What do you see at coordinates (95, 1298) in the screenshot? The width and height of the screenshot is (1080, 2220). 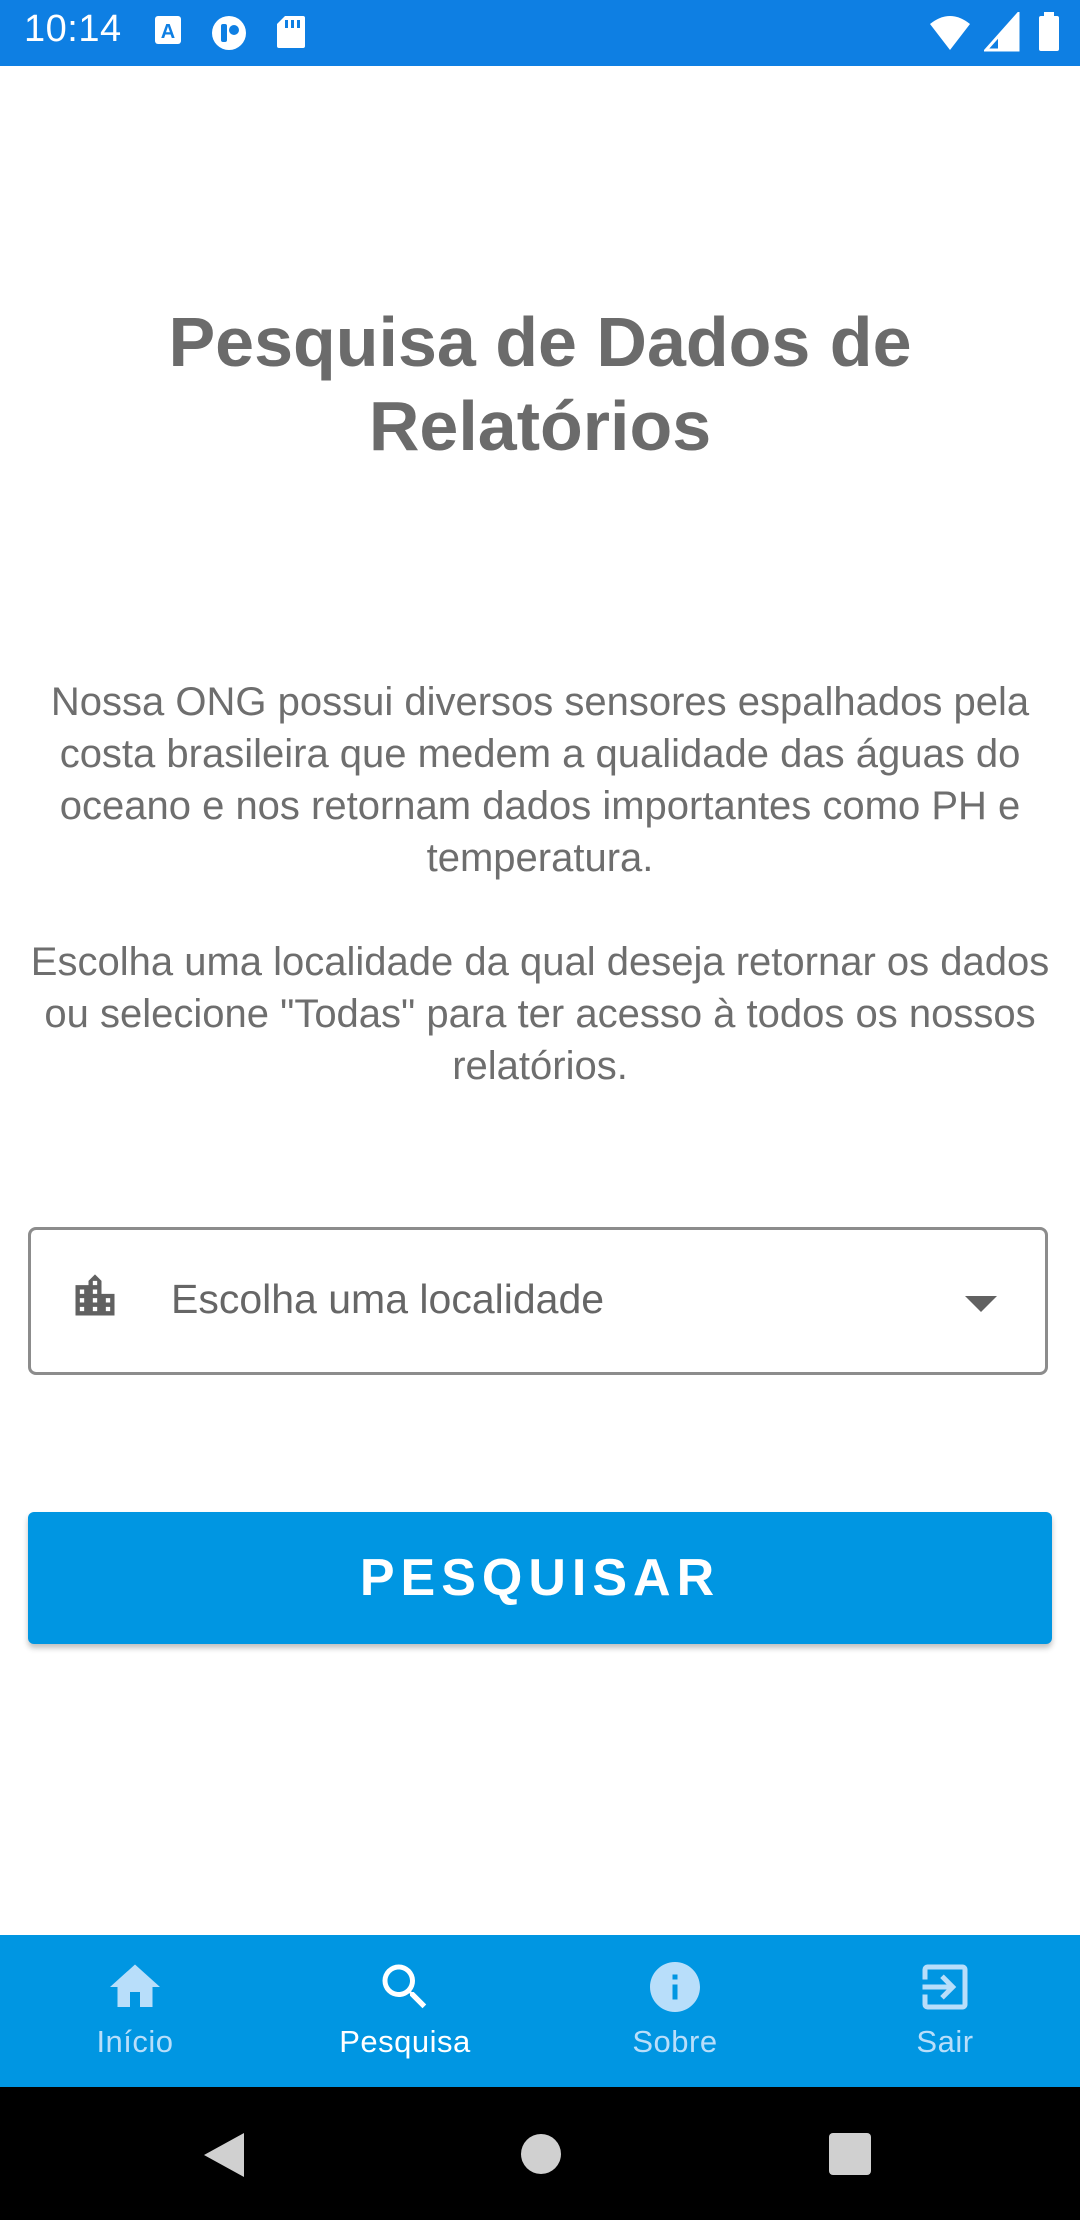 I see `city-icon` at bounding box center [95, 1298].